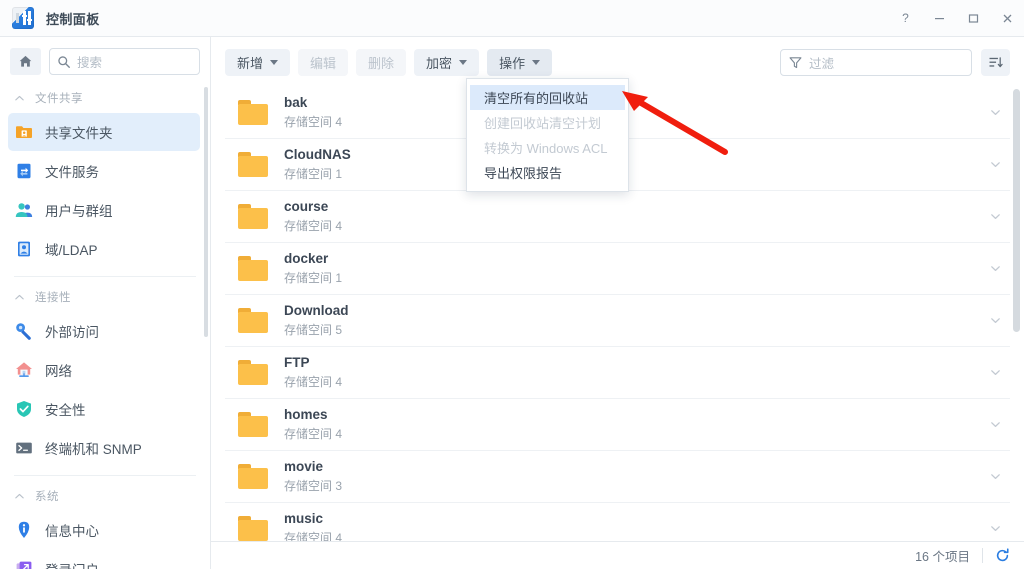 The height and width of the screenshot is (569, 1024). Describe the element at coordinates (543, 123) in the screenshot. I see `menu-item-label: 创建回收站清空计划` at that location.